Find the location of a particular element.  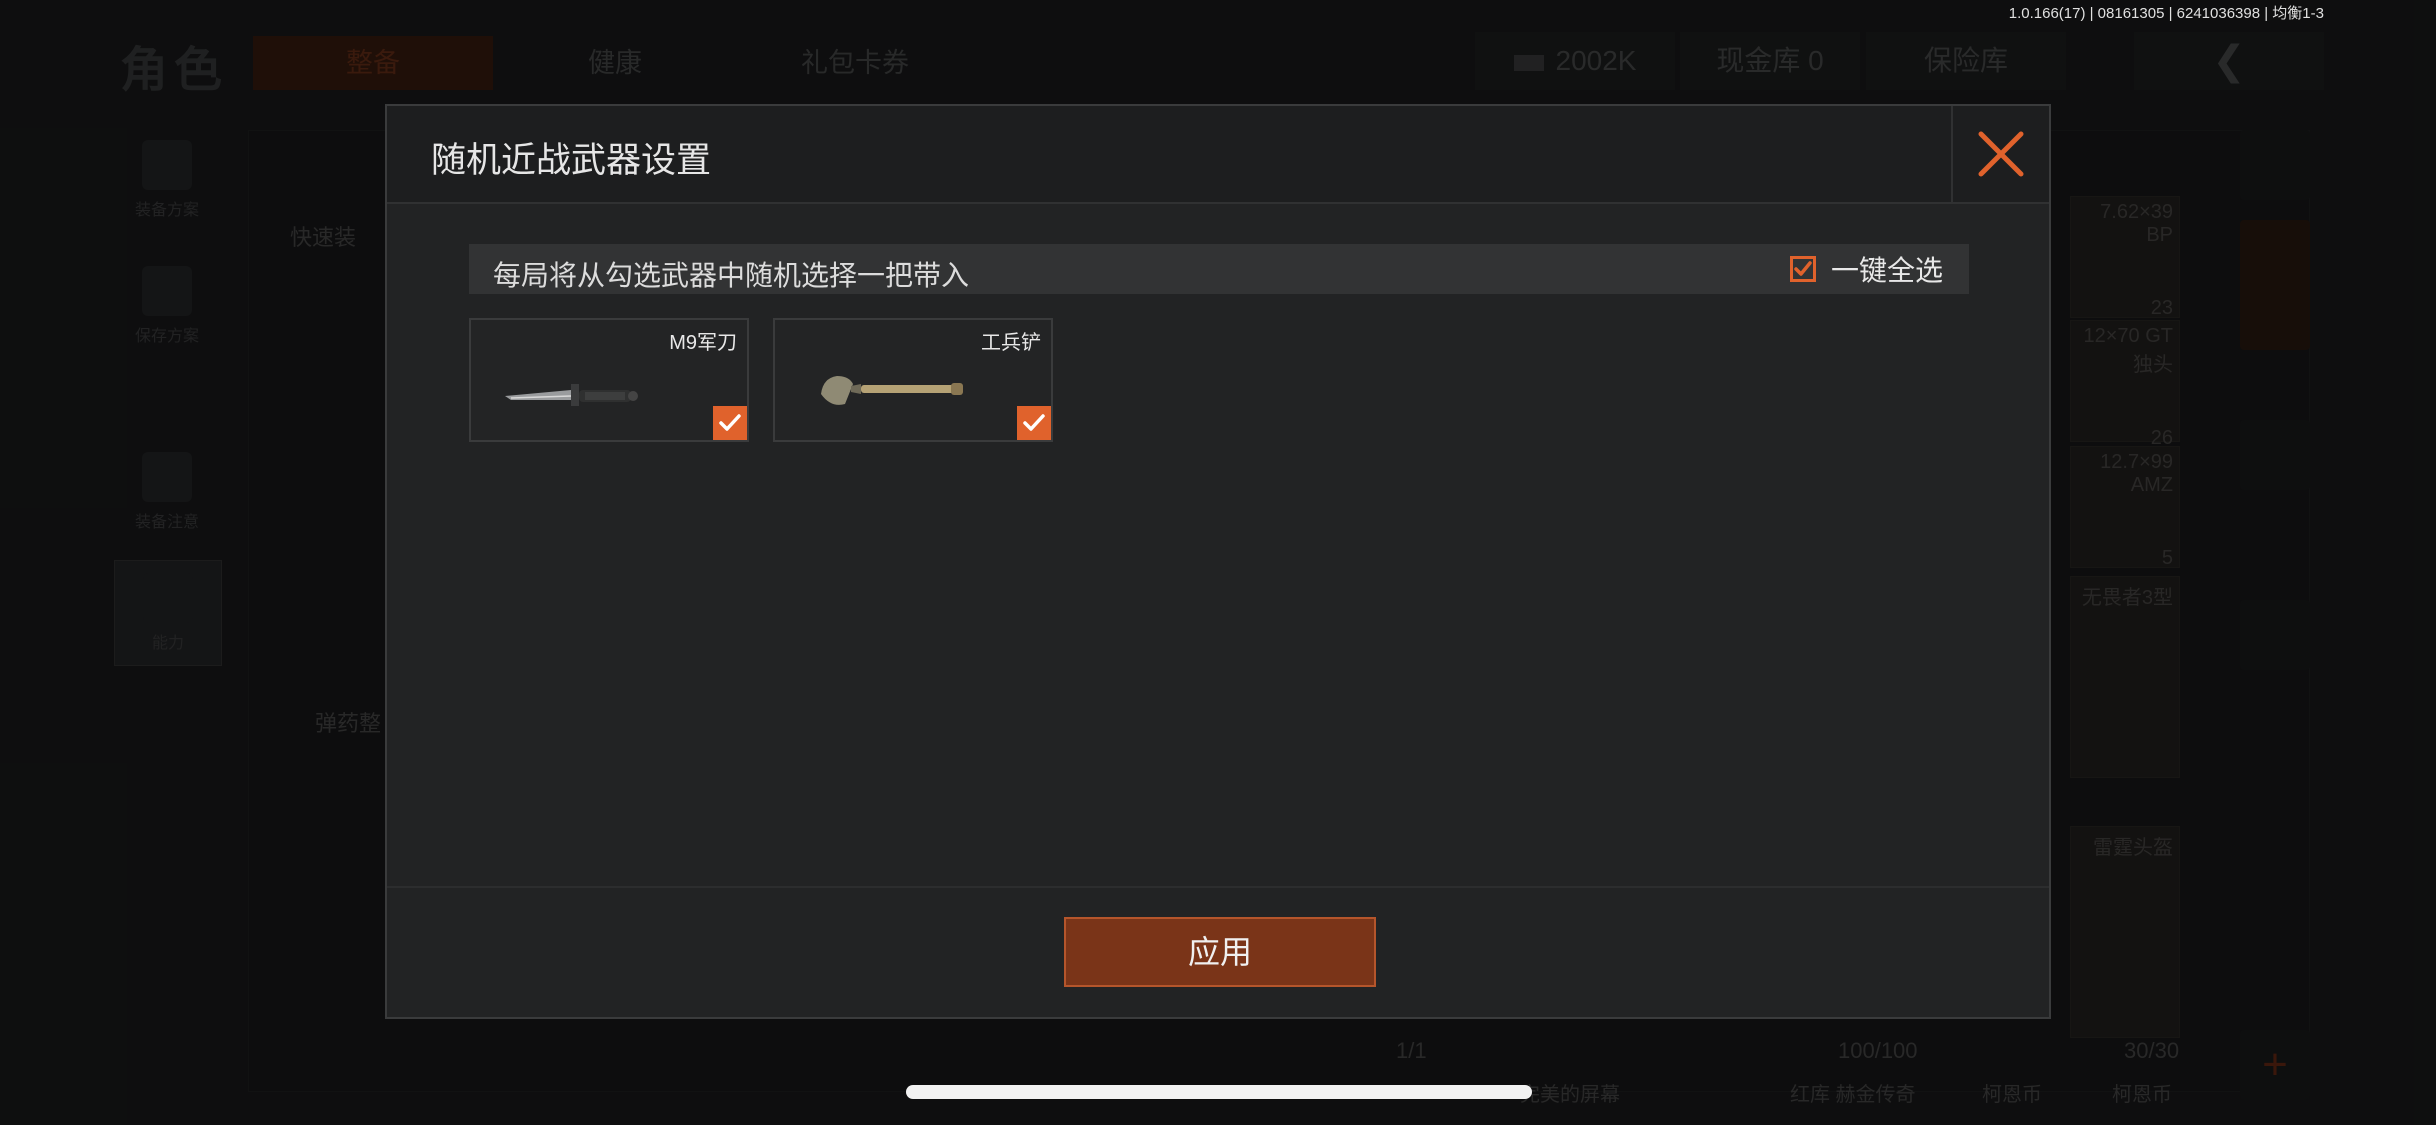

select-all-checkbox is located at coordinates (1802, 269).